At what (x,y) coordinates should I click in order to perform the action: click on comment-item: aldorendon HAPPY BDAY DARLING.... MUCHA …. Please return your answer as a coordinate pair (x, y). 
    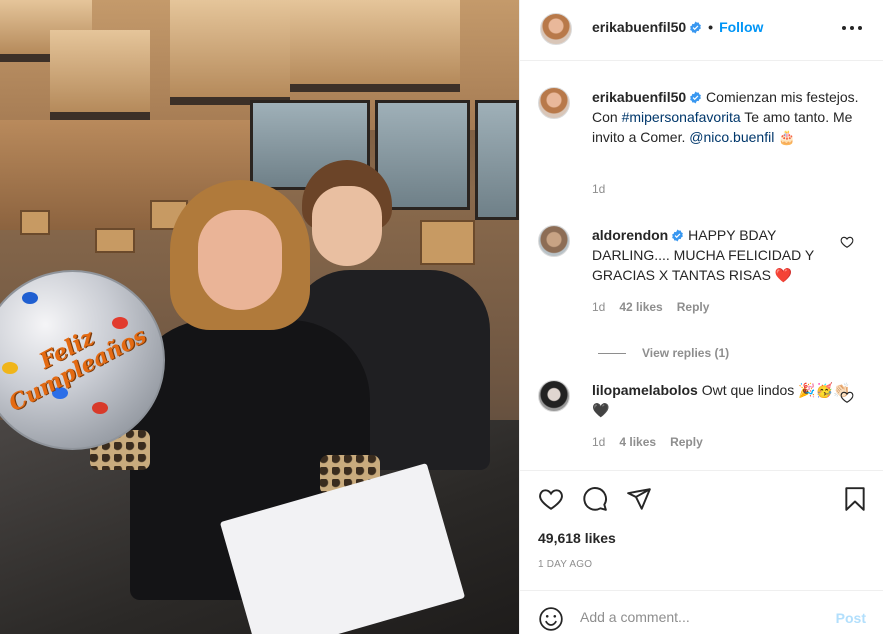
    Looking at the image, I should click on (703, 275).